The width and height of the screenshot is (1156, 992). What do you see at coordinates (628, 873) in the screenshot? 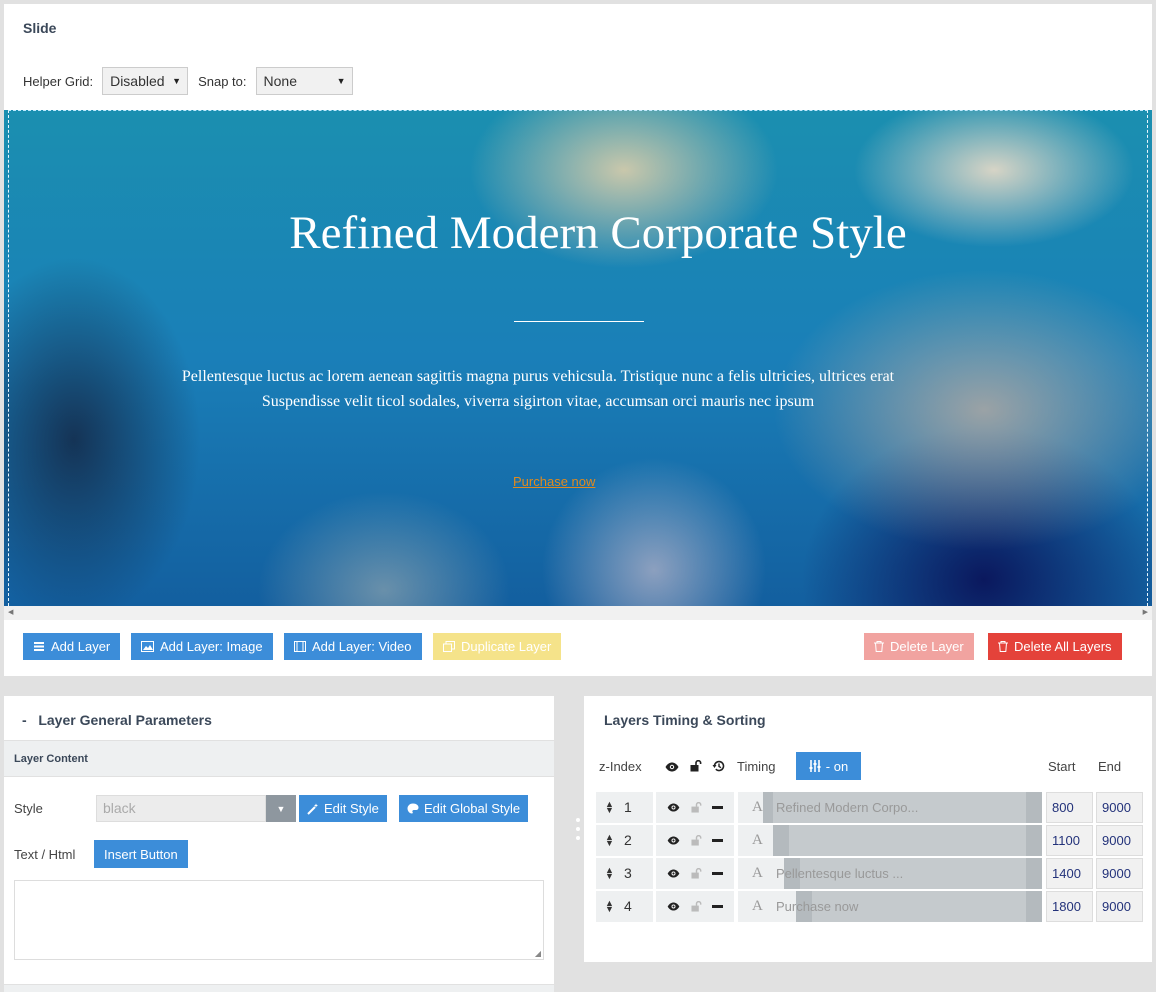
I see `zindex-value: 3` at bounding box center [628, 873].